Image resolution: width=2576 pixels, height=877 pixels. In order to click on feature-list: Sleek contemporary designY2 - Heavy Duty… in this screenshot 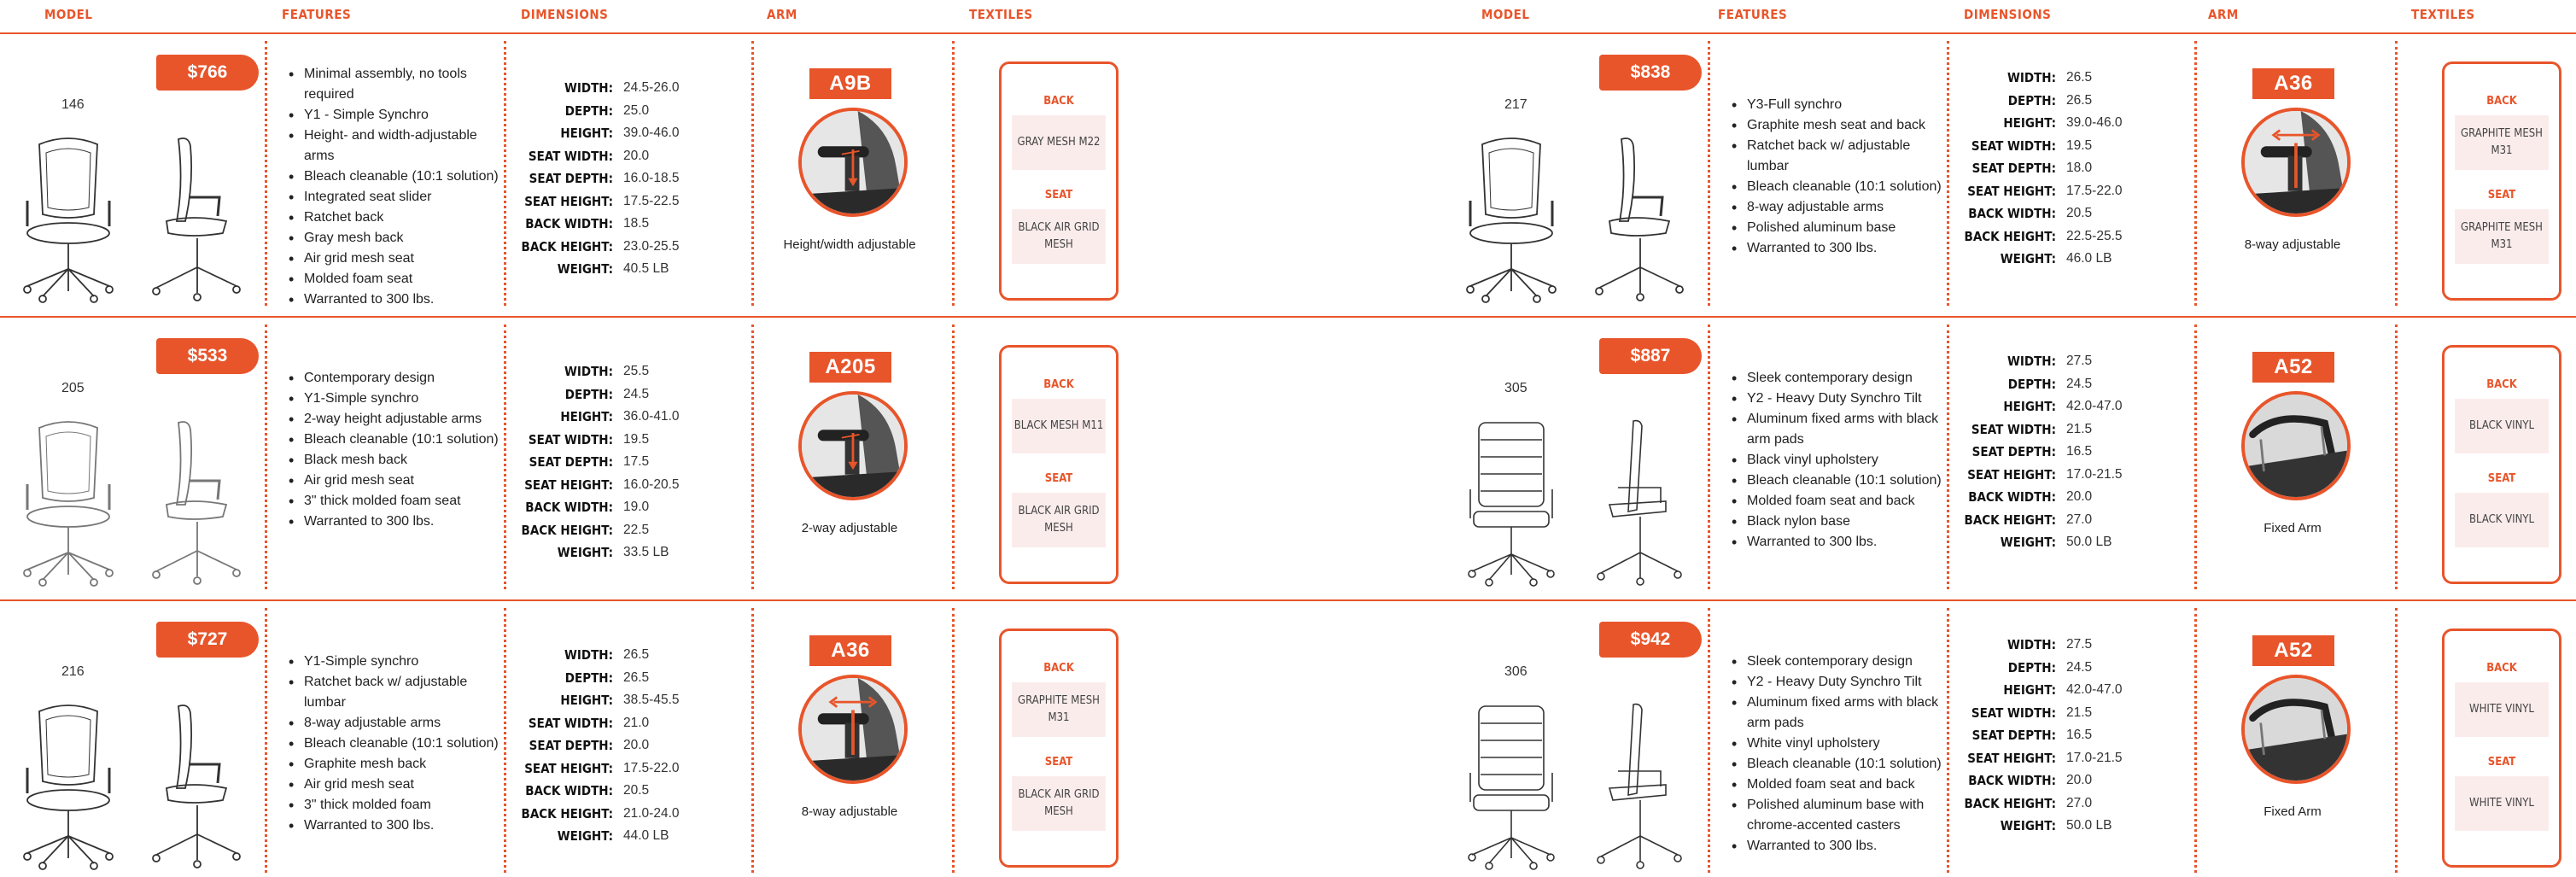, I will do `click(1838, 754)`.